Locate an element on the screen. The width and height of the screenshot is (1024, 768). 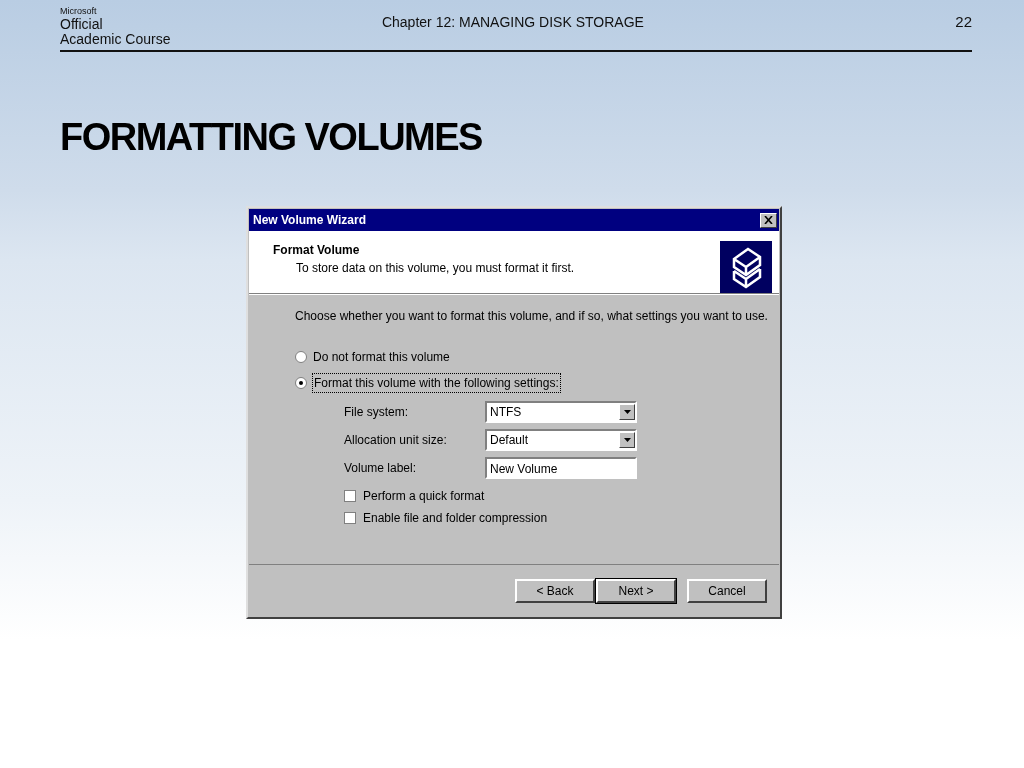
field-label: Volume label: is located at coordinates (381, 468).